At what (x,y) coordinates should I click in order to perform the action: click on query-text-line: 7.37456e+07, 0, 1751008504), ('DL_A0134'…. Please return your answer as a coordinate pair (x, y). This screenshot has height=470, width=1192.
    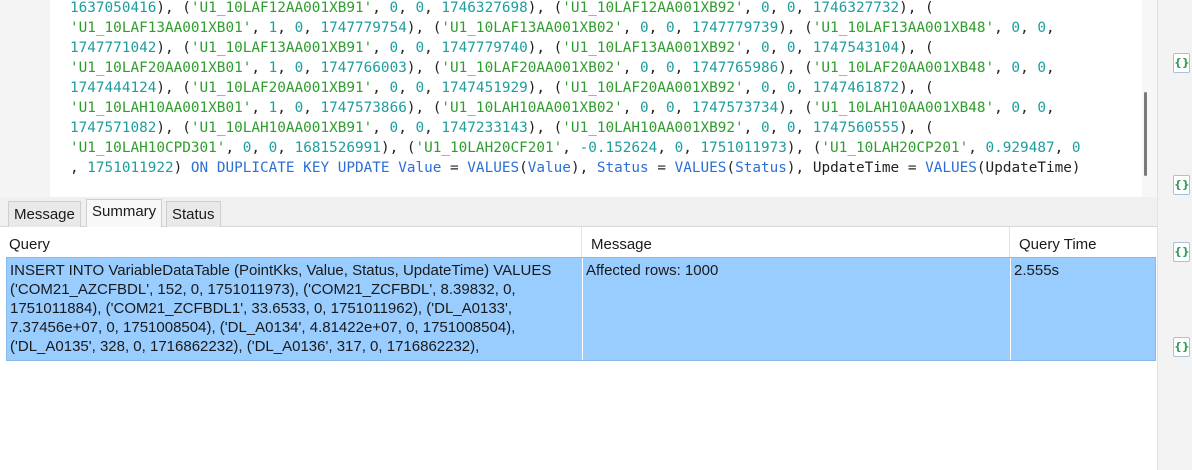
    Looking at the image, I should click on (263, 327).